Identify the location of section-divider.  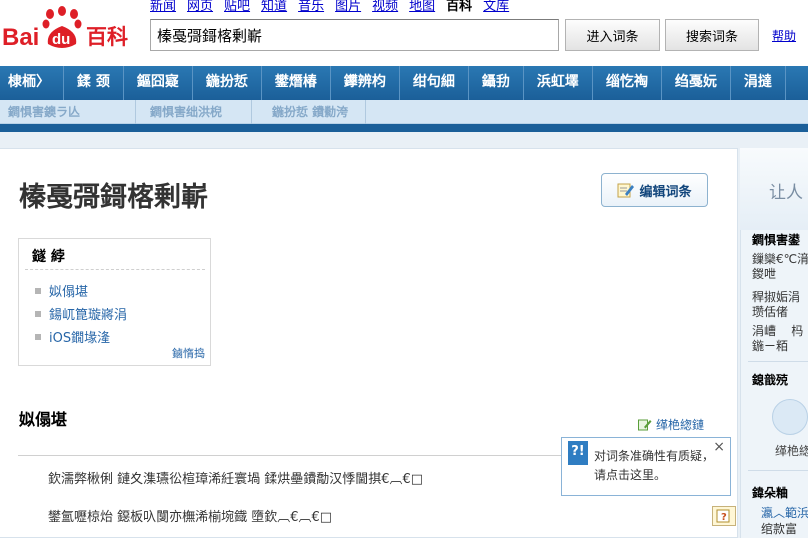
(290, 455).